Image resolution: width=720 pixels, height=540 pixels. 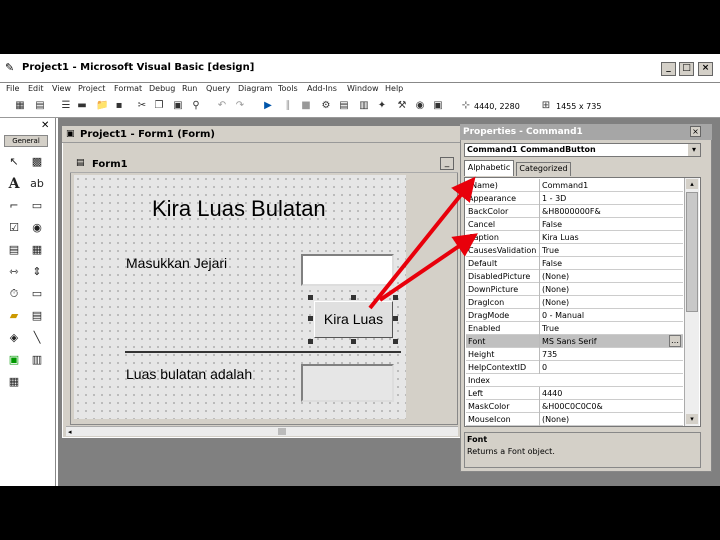 I want to click on arrow-to-name-row, so click(x=422, y=243).